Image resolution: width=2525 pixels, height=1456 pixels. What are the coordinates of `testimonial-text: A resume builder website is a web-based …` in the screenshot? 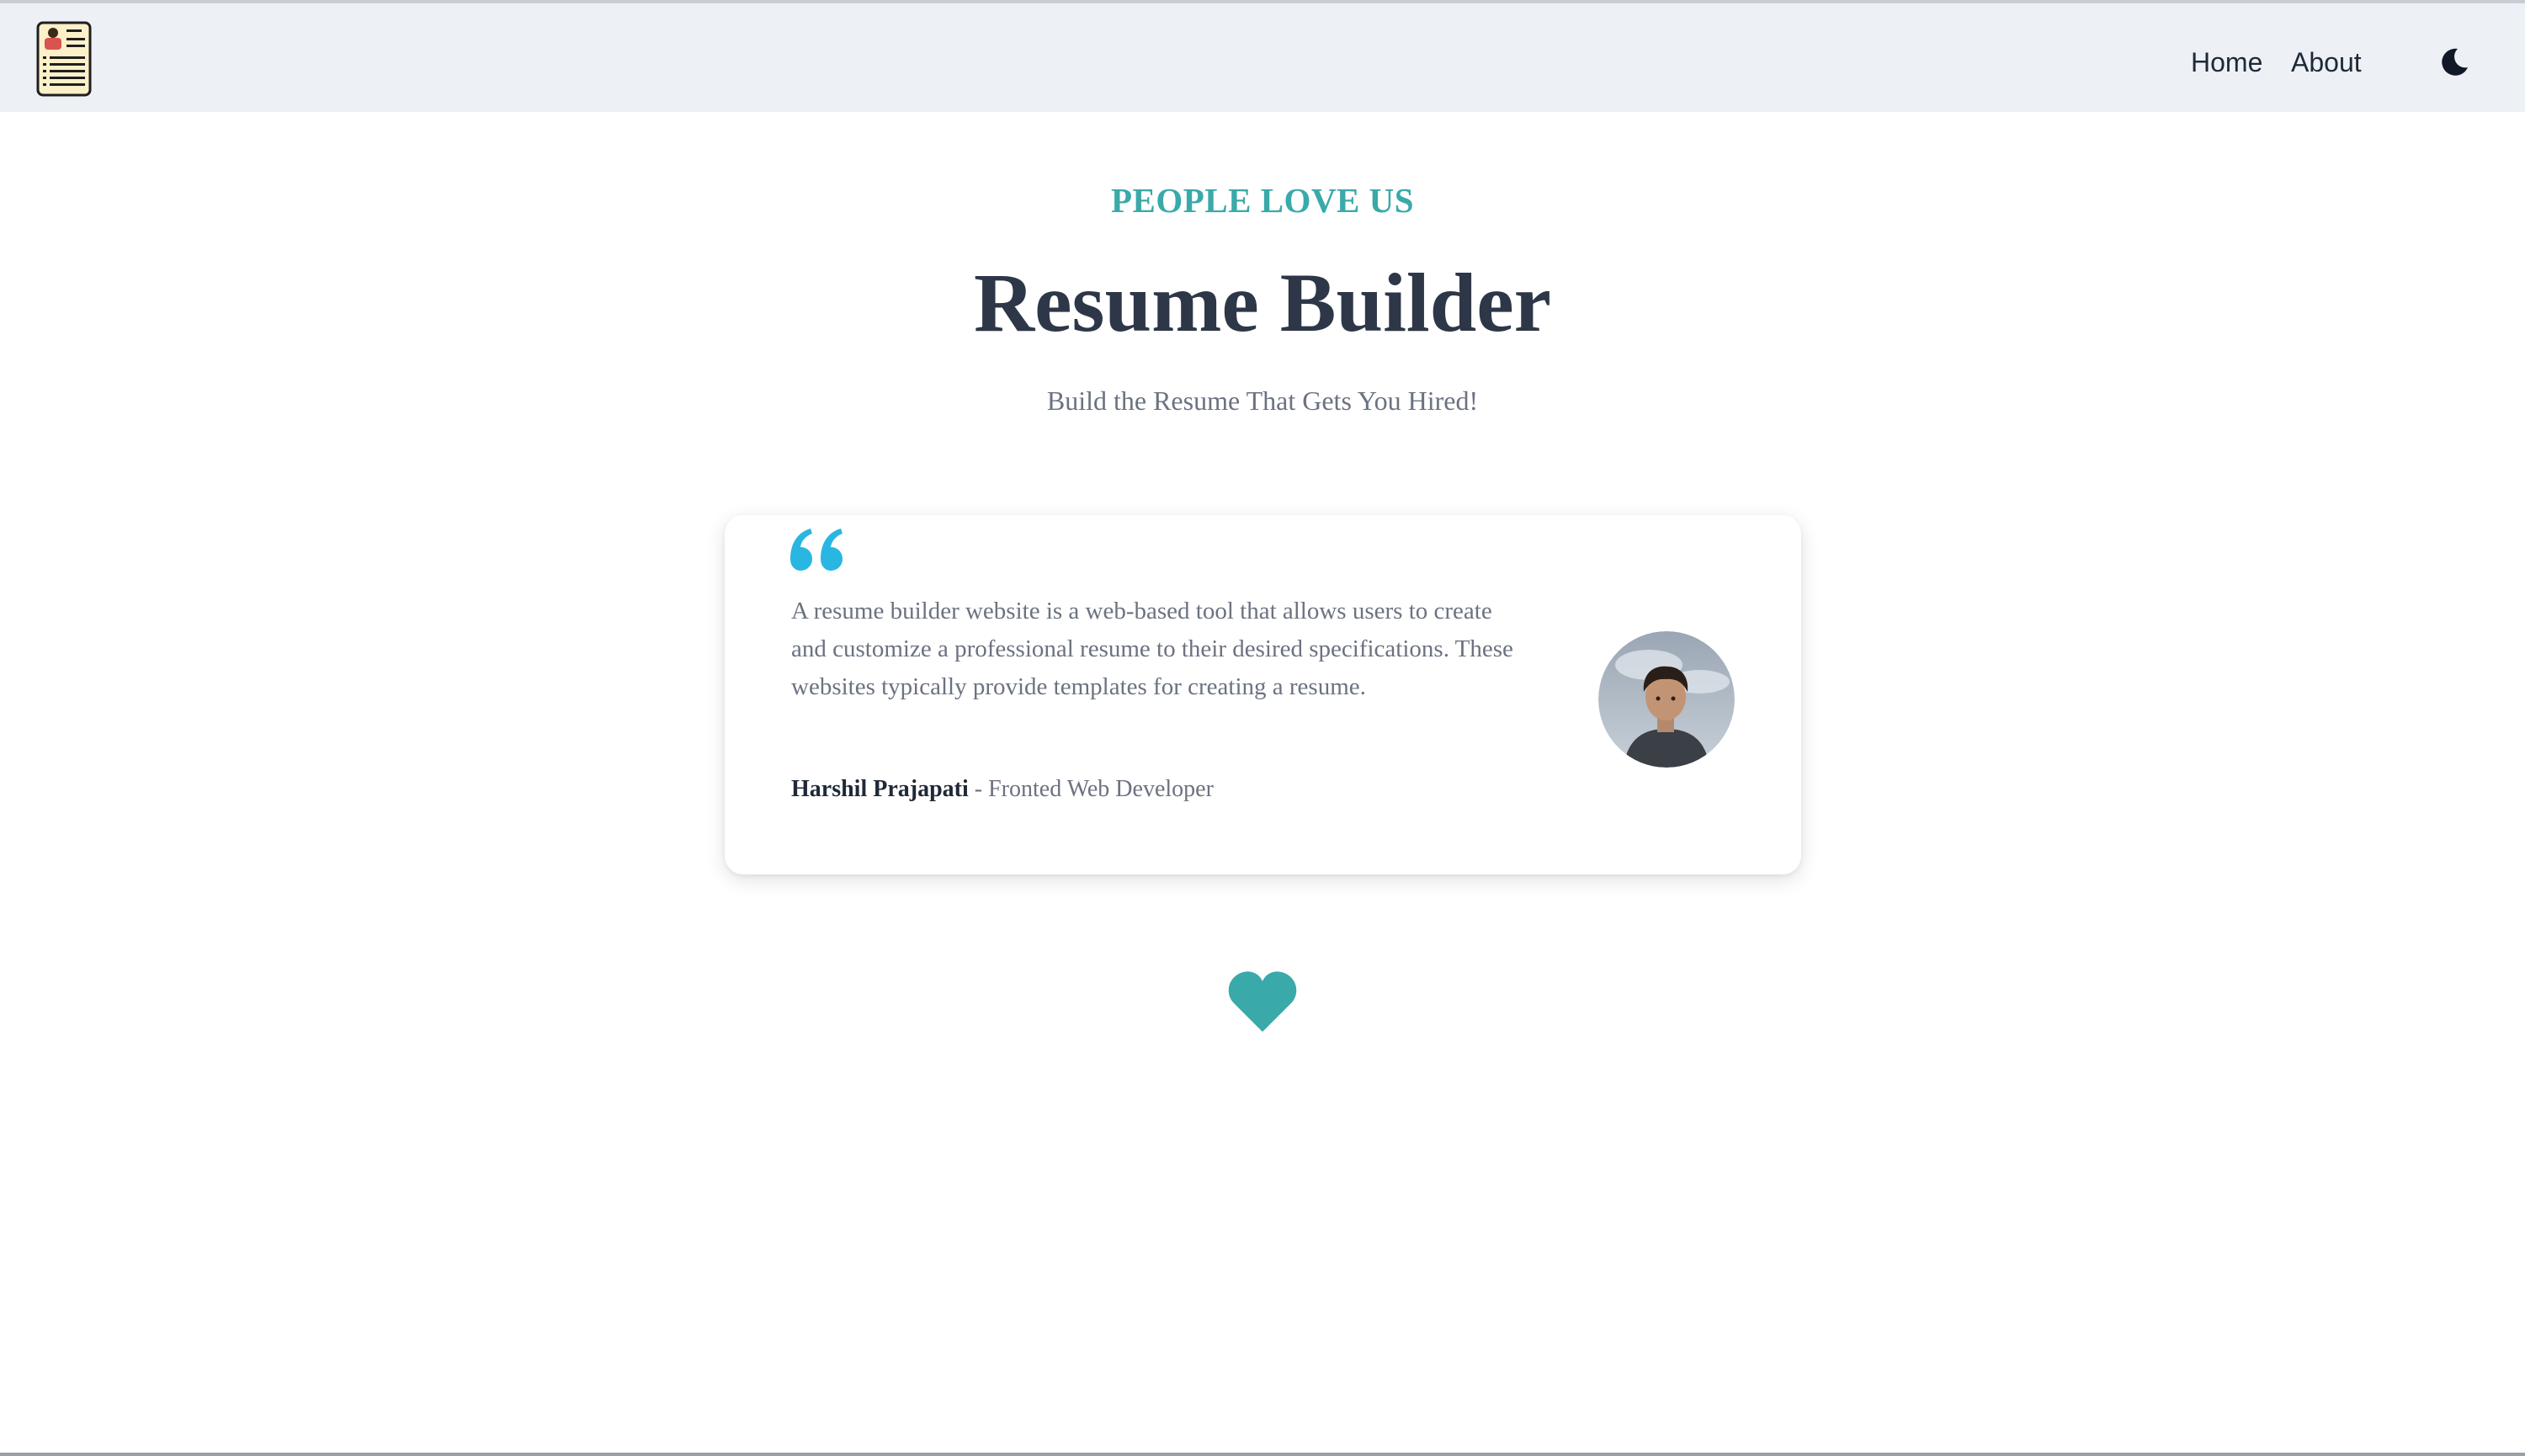 It's located at (1152, 649).